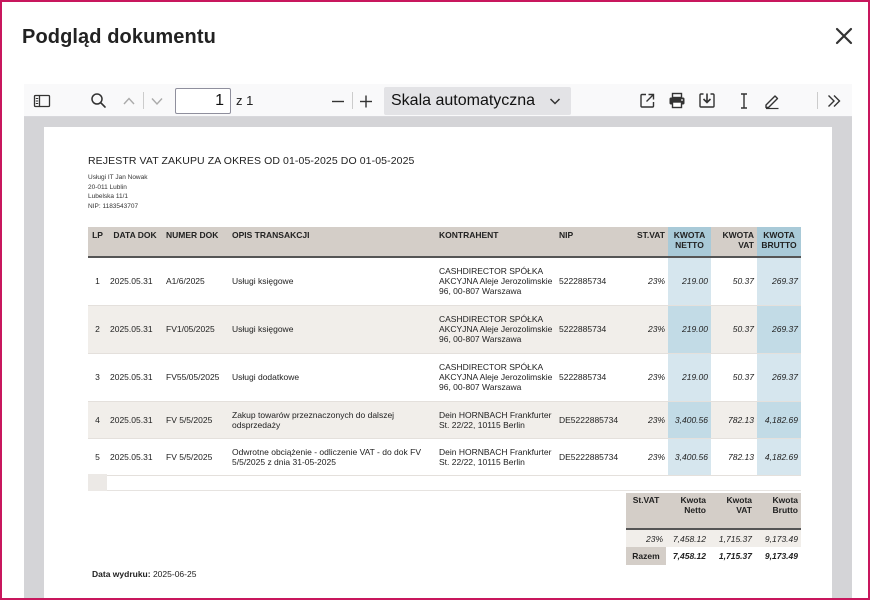 The width and height of the screenshot is (870, 600). I want to click on zoom-out-button, so click(338, 100).